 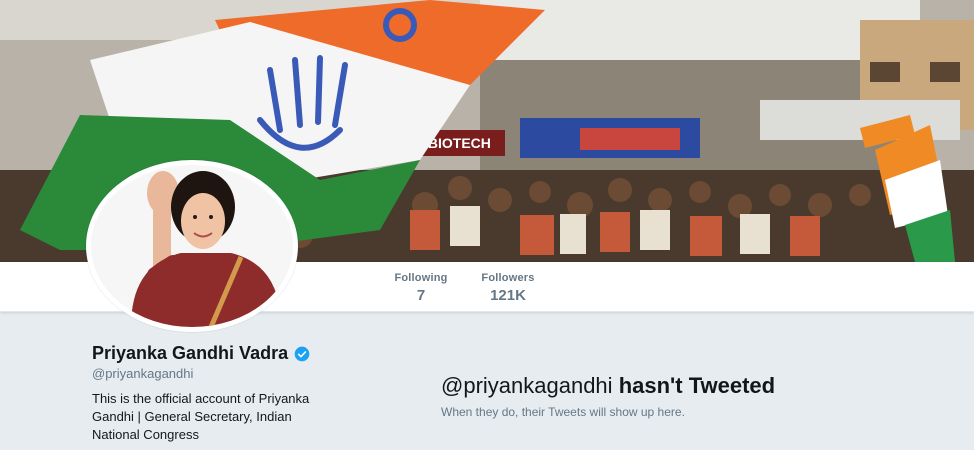 What do you see at coordinates (190, 353) in the screenshot?
I see `profile-name-text: Priyanka Gandhi Vadra` at bounding box center [190, 353].